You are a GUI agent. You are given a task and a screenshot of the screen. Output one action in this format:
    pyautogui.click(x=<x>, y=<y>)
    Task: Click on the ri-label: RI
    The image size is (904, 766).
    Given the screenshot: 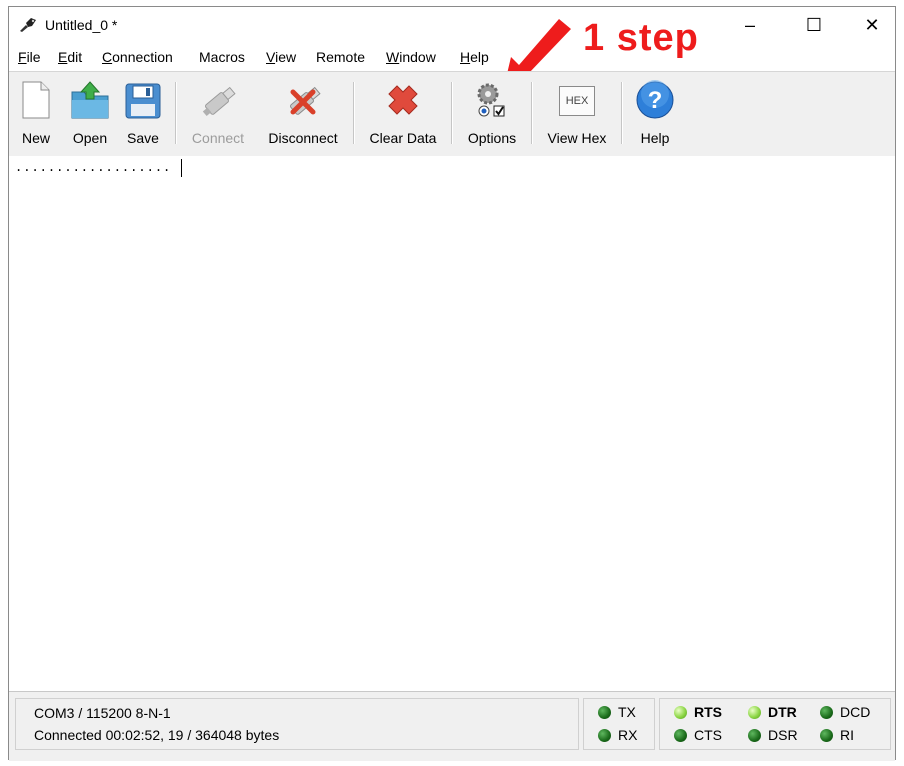 What is the action you would take?
    pyautogui.click(x=847, y=735)
    